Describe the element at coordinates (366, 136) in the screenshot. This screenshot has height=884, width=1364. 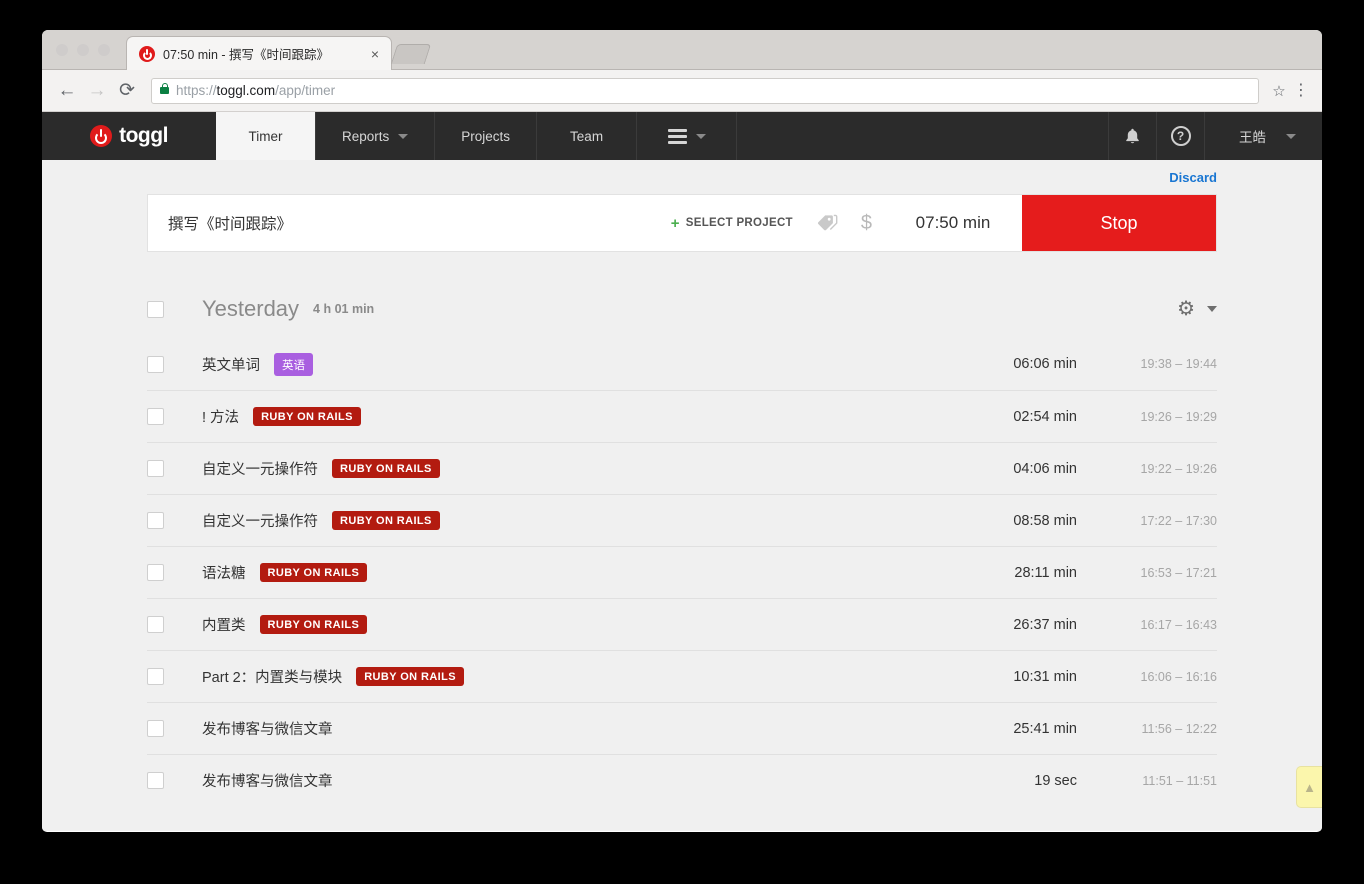
I see `nav-tab-reports-label: Reports` at that location.